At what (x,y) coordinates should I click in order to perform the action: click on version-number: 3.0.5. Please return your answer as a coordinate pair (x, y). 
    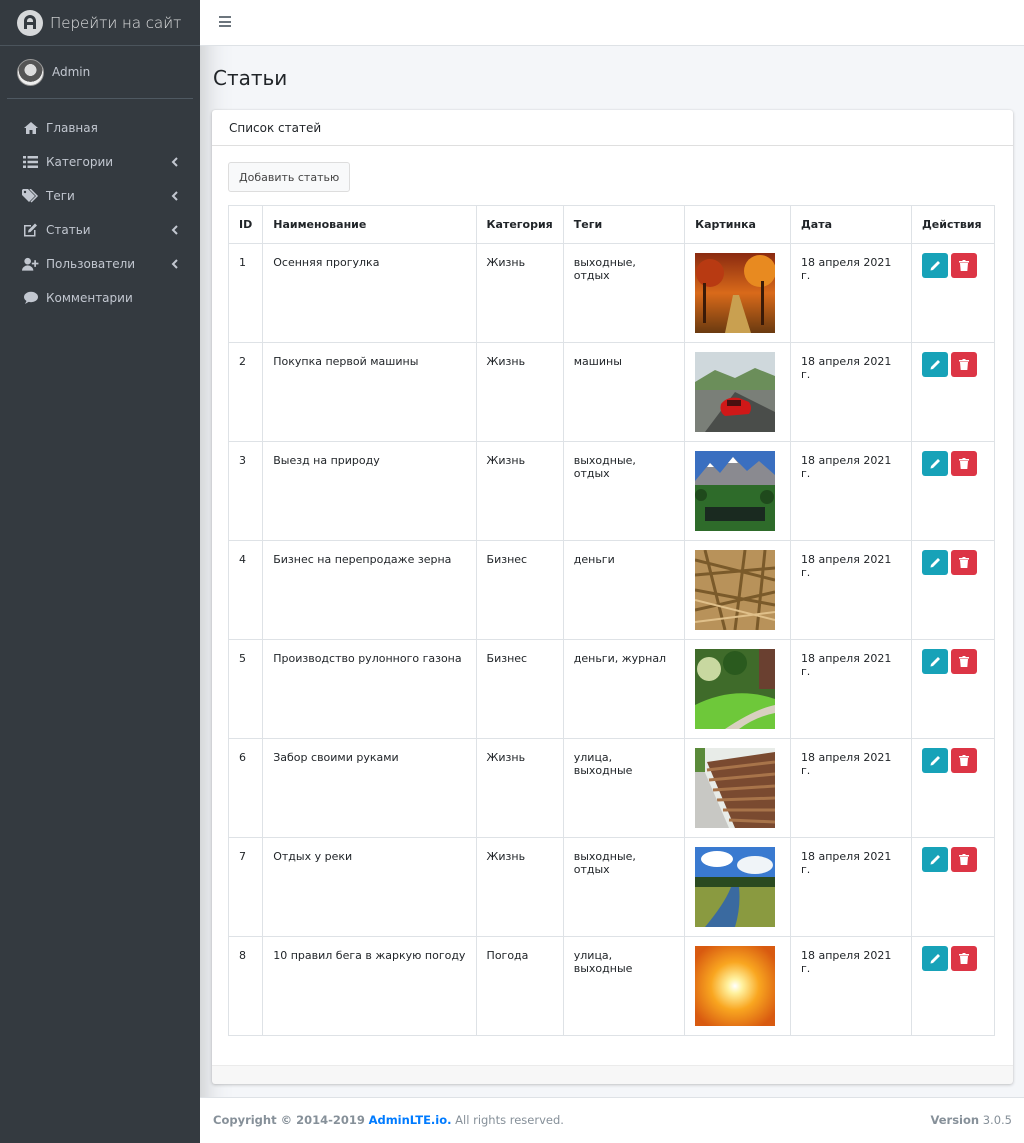
    Looking at the image, I should click on (997, 1120).